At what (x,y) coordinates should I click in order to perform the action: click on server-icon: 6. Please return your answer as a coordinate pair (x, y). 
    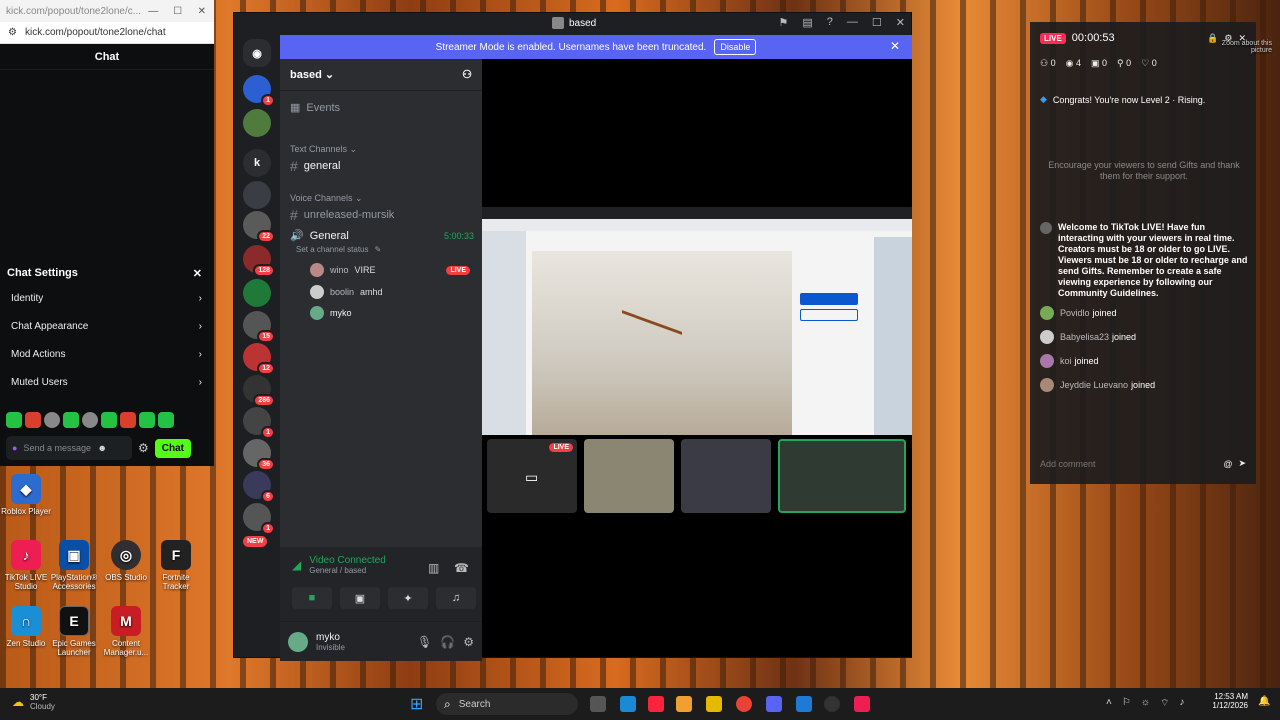
    Looking at the image, I should click on (259, 487).